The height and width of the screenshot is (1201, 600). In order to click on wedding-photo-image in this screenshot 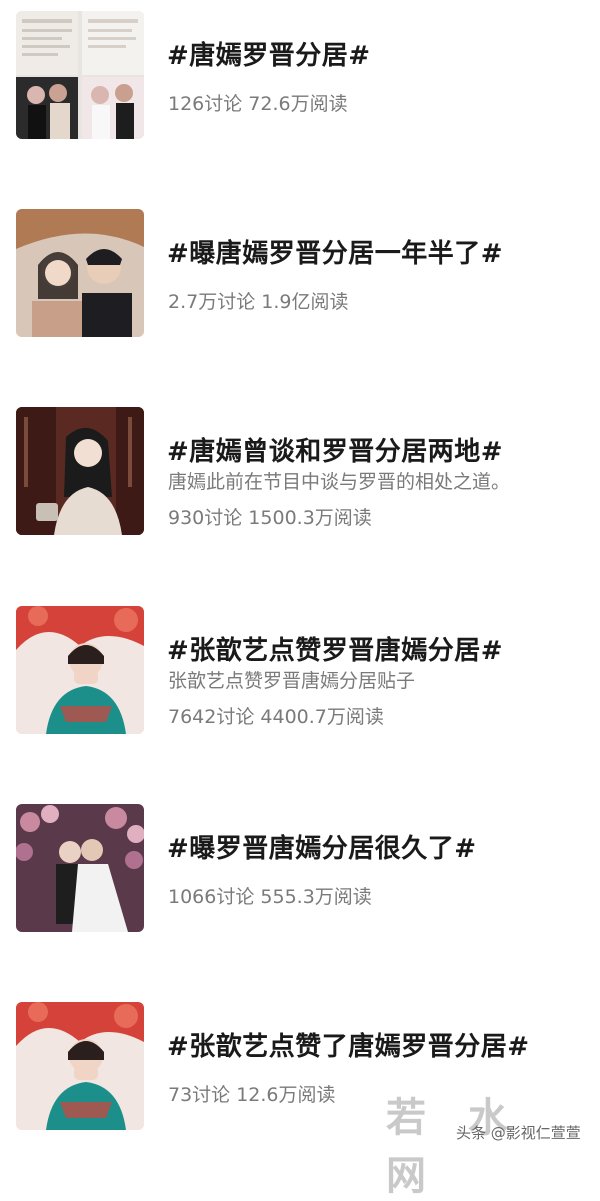, I will do `click(80, 868)`.